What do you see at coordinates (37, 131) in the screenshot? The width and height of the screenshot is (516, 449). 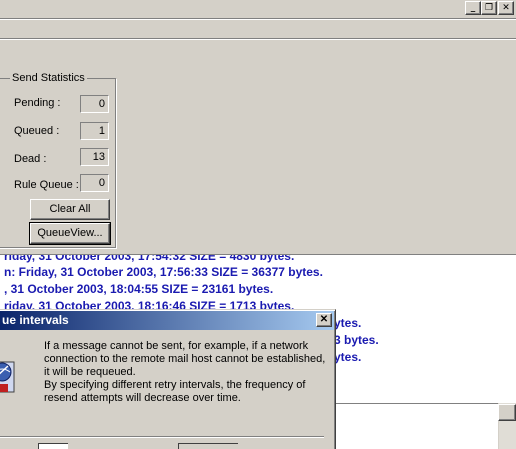 I see `queued-label: Queued :` at bounding box center [37, 131].